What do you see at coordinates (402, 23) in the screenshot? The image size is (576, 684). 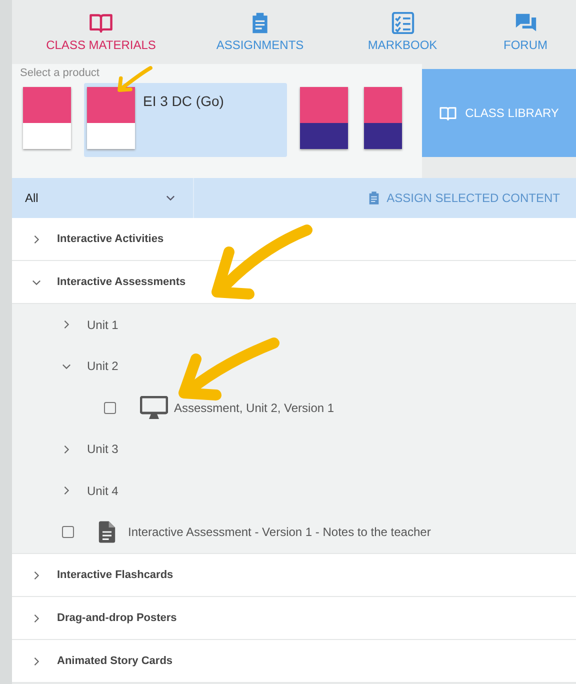 I see `checklist-icon` at bounding box center [402, 23].